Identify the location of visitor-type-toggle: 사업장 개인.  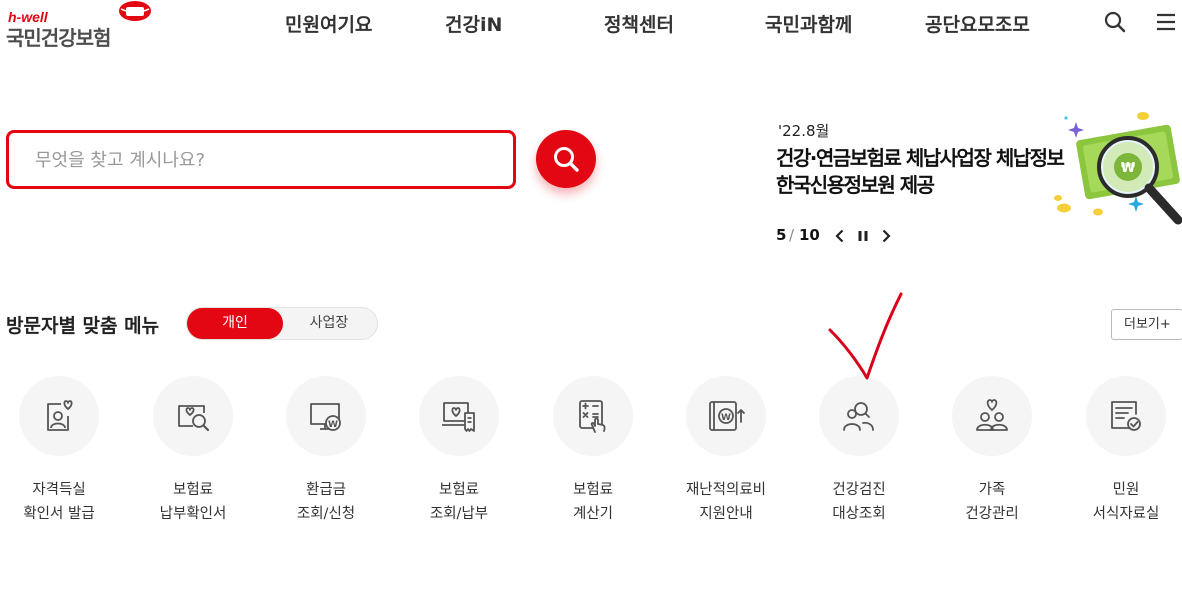
(282, 323).